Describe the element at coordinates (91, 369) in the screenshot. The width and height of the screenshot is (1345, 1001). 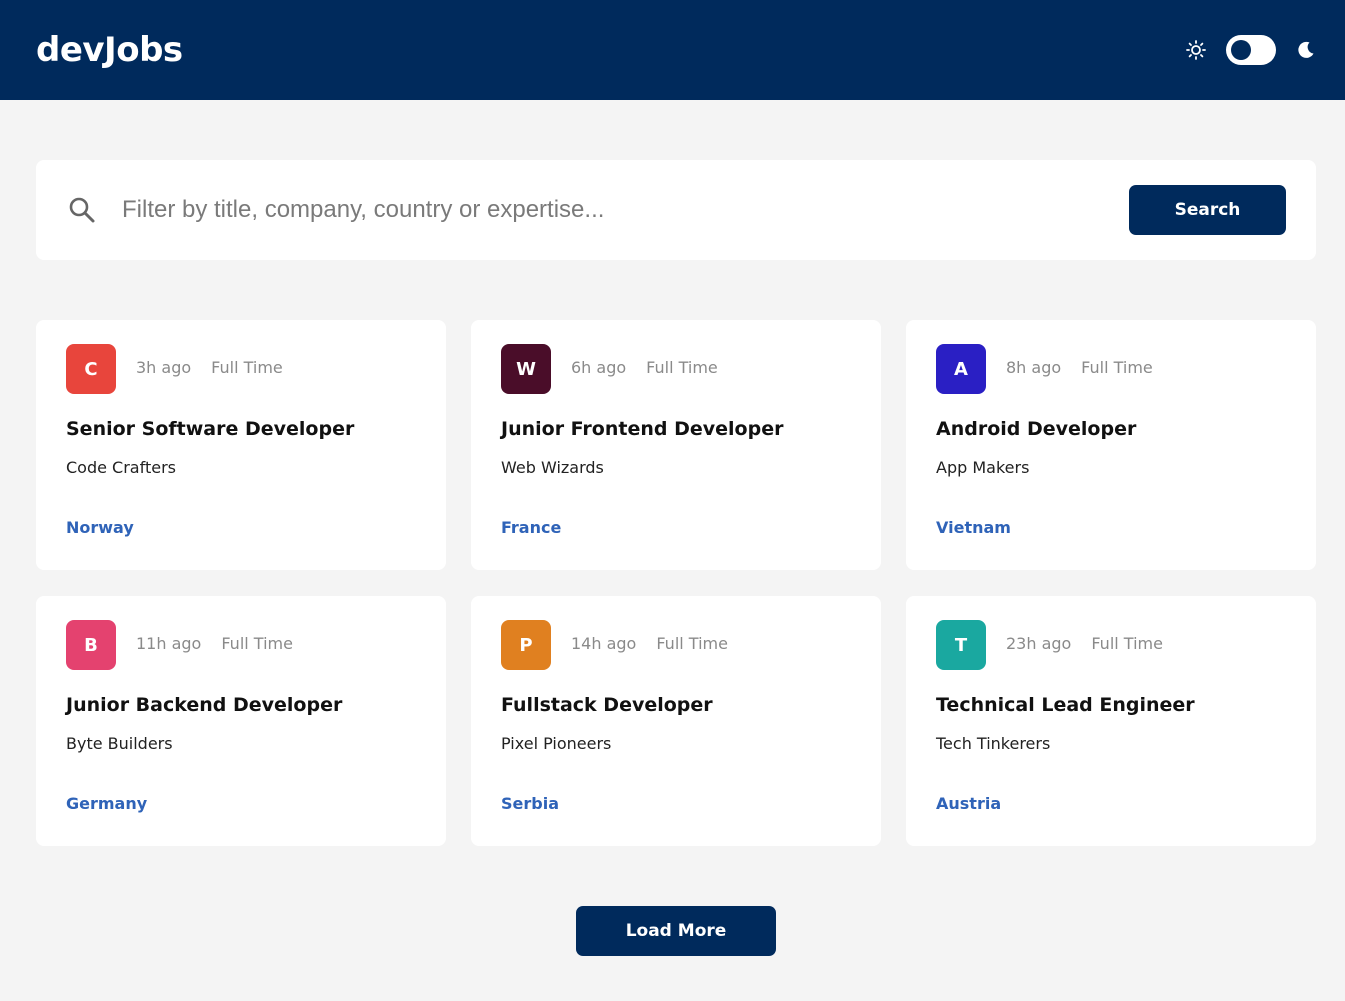
I see `company-logo: C` at that location.